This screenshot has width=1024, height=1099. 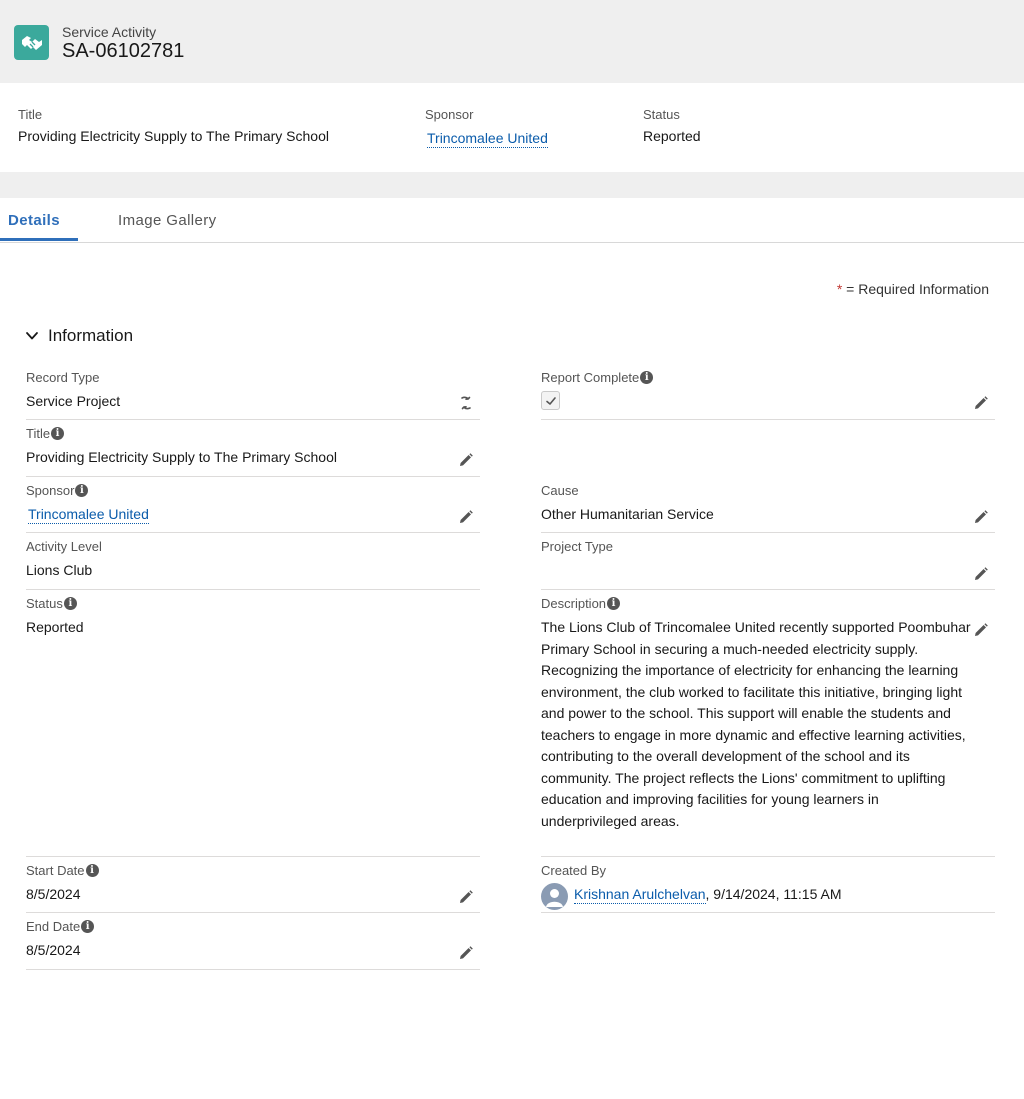 What do you see at coordinates (449, 114) in the screenshot?
I see `highlight-sponsor-label: Sponsor` at bounding box center [449, 114].